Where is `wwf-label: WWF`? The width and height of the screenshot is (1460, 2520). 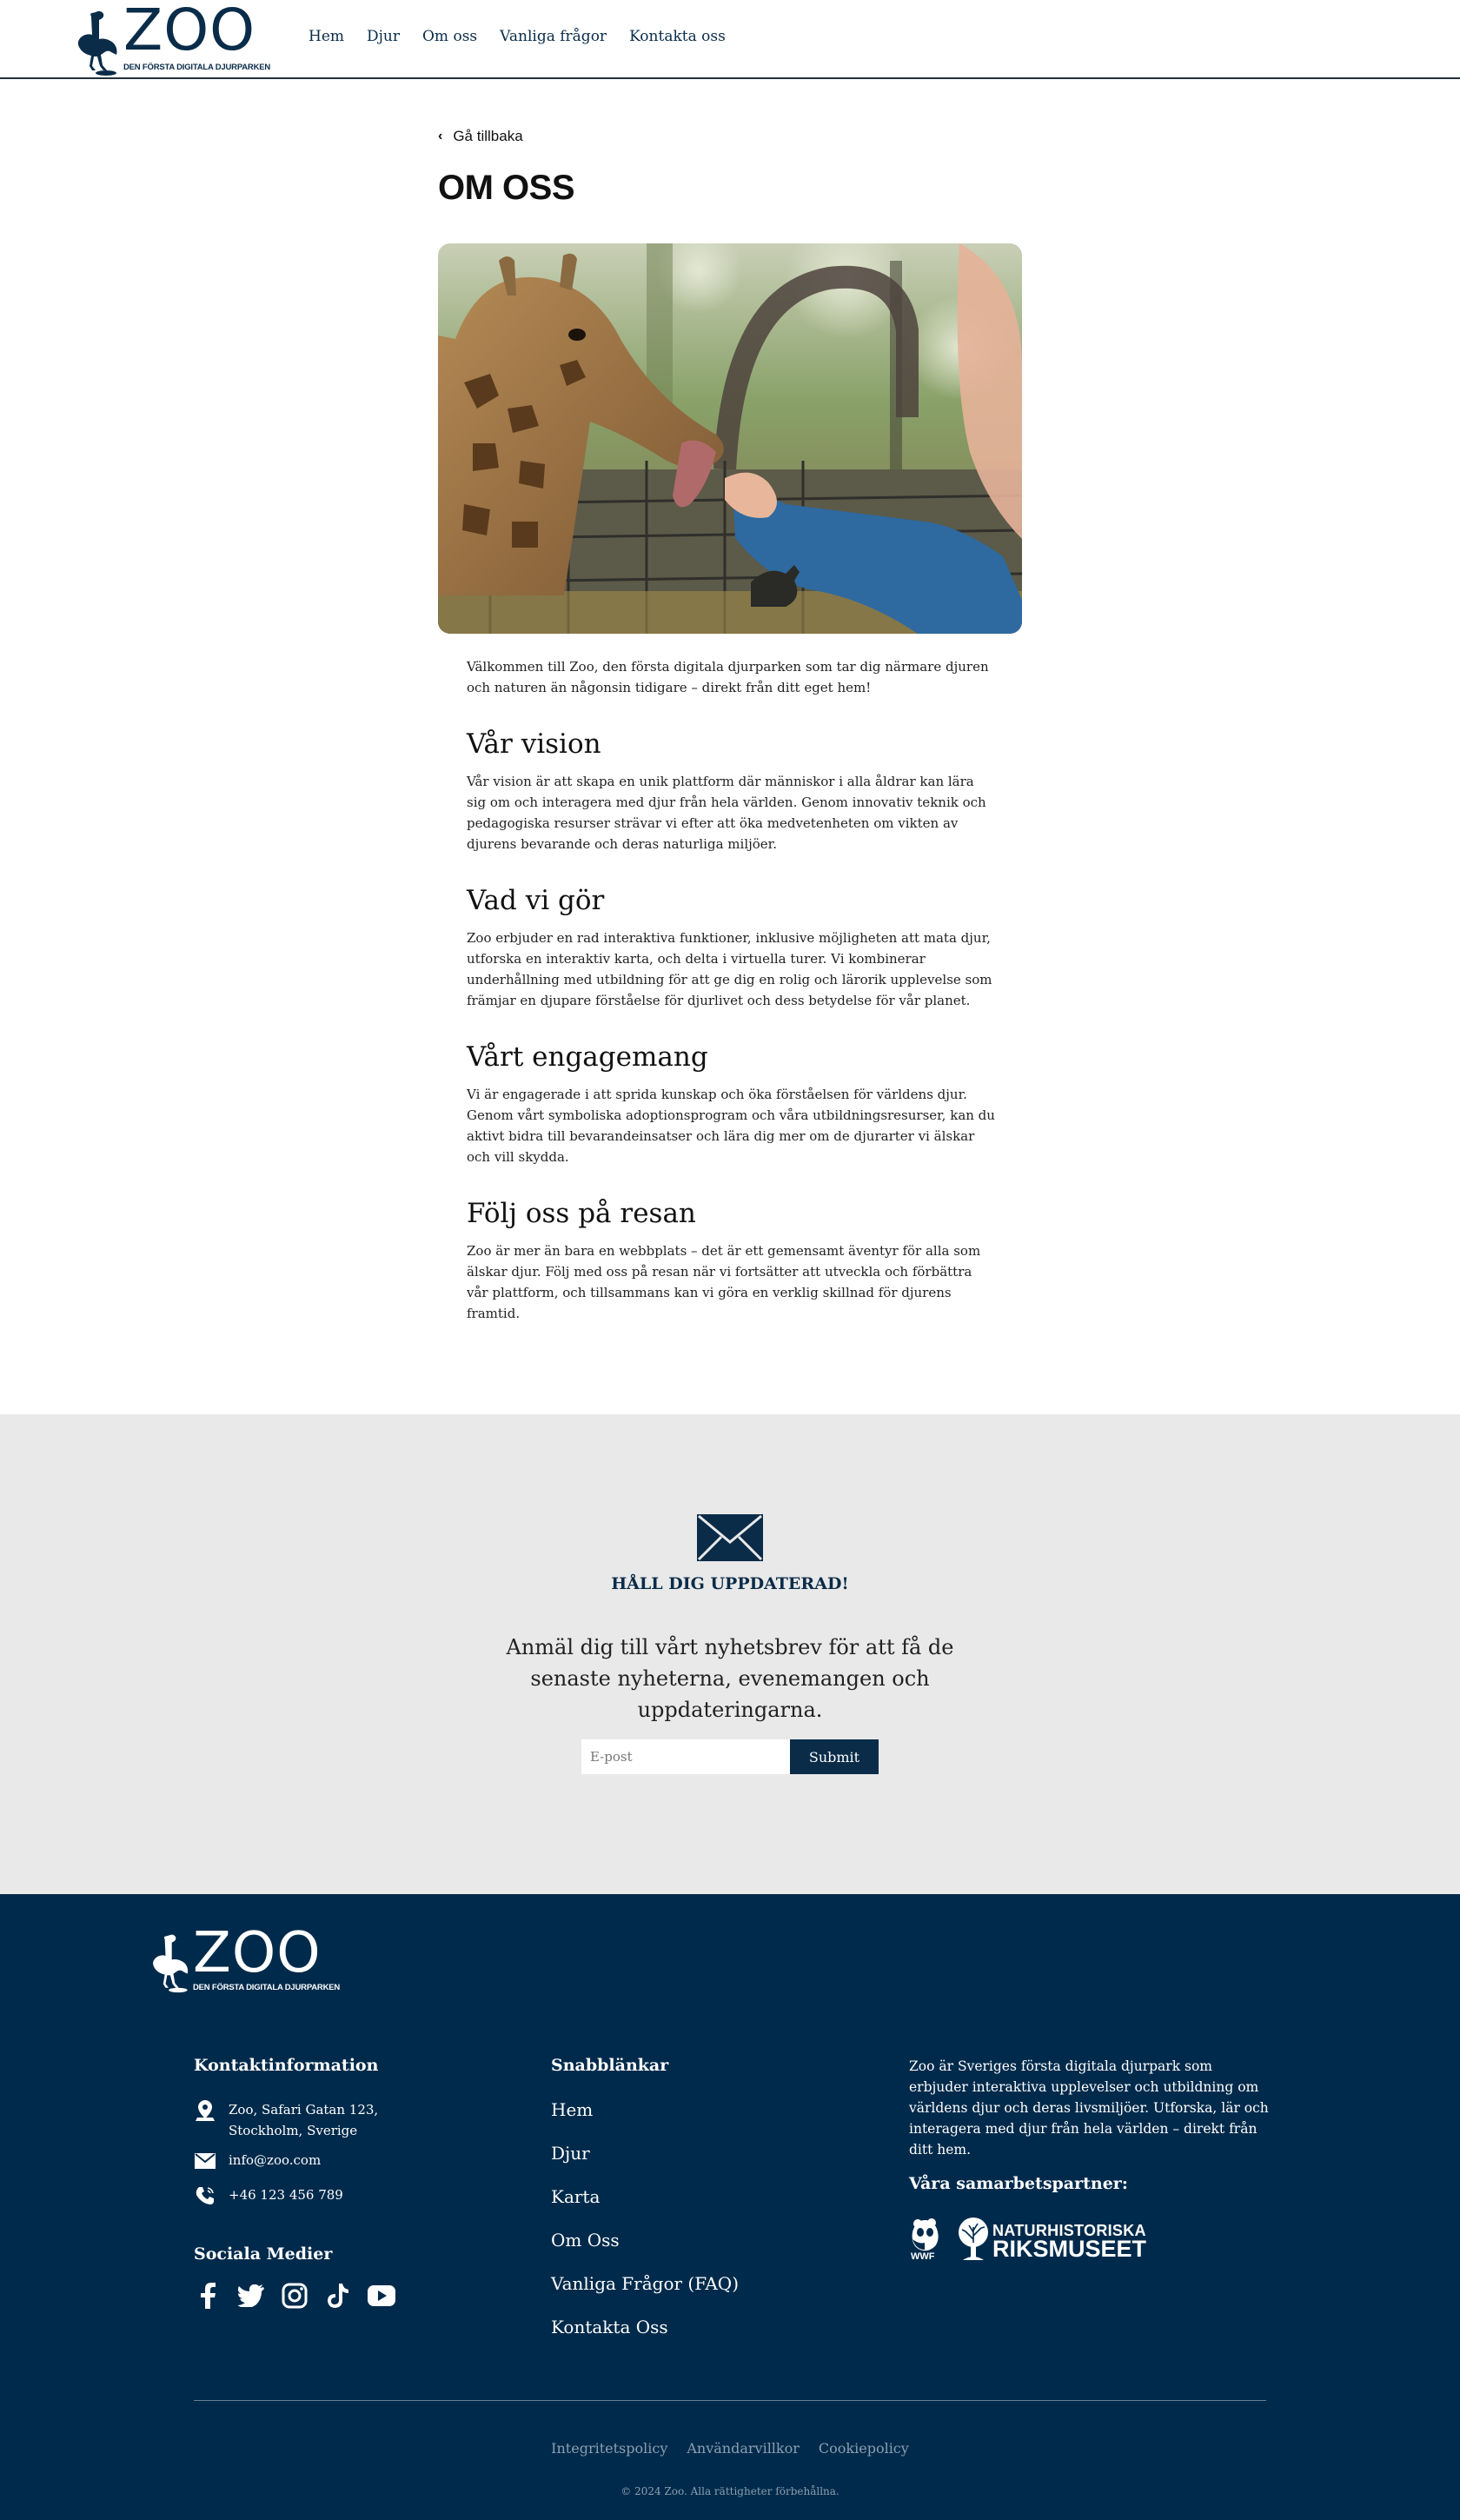 wwf-label: WWF is located at coordinates (923, 2256).